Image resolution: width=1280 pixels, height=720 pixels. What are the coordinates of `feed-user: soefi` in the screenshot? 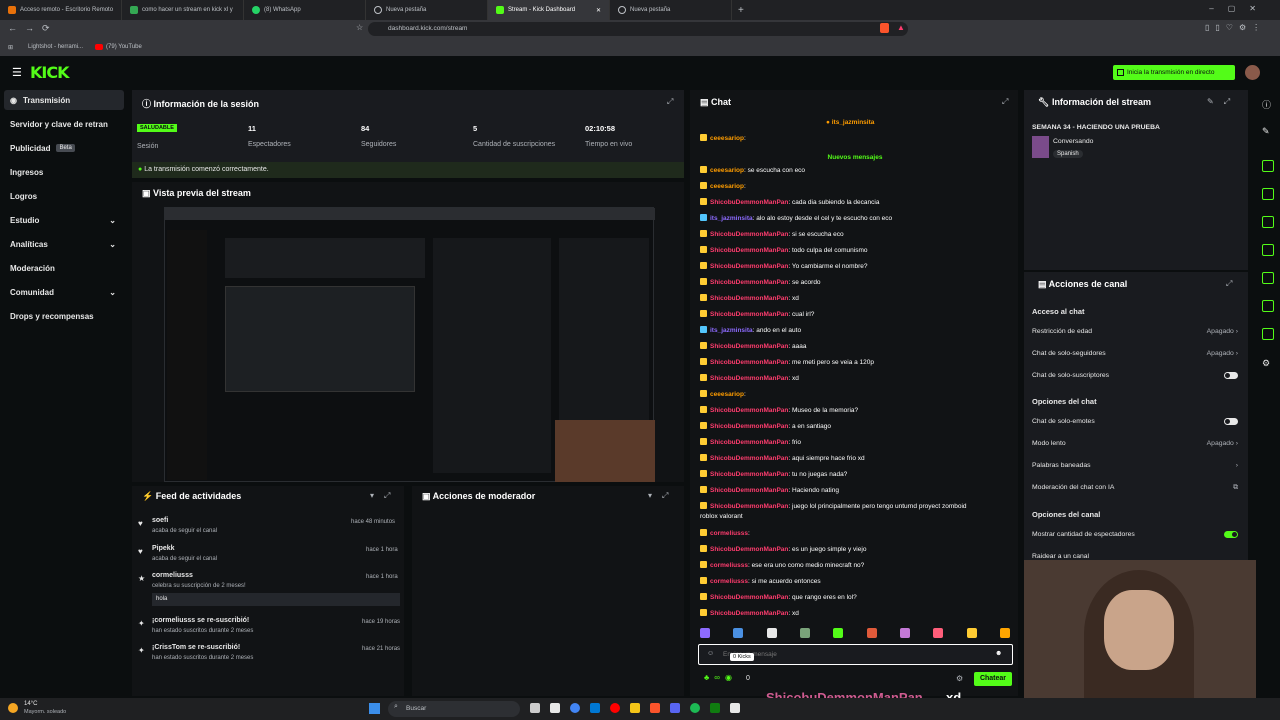 It's located at (160, 520).